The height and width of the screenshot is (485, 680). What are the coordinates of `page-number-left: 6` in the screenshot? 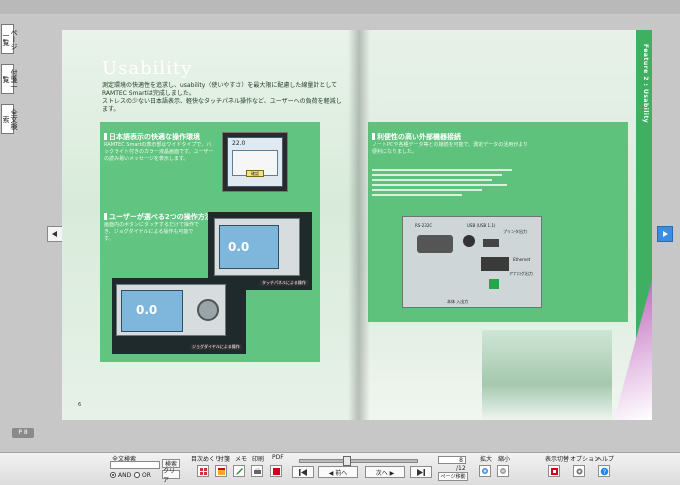 It's located at (80, 405).